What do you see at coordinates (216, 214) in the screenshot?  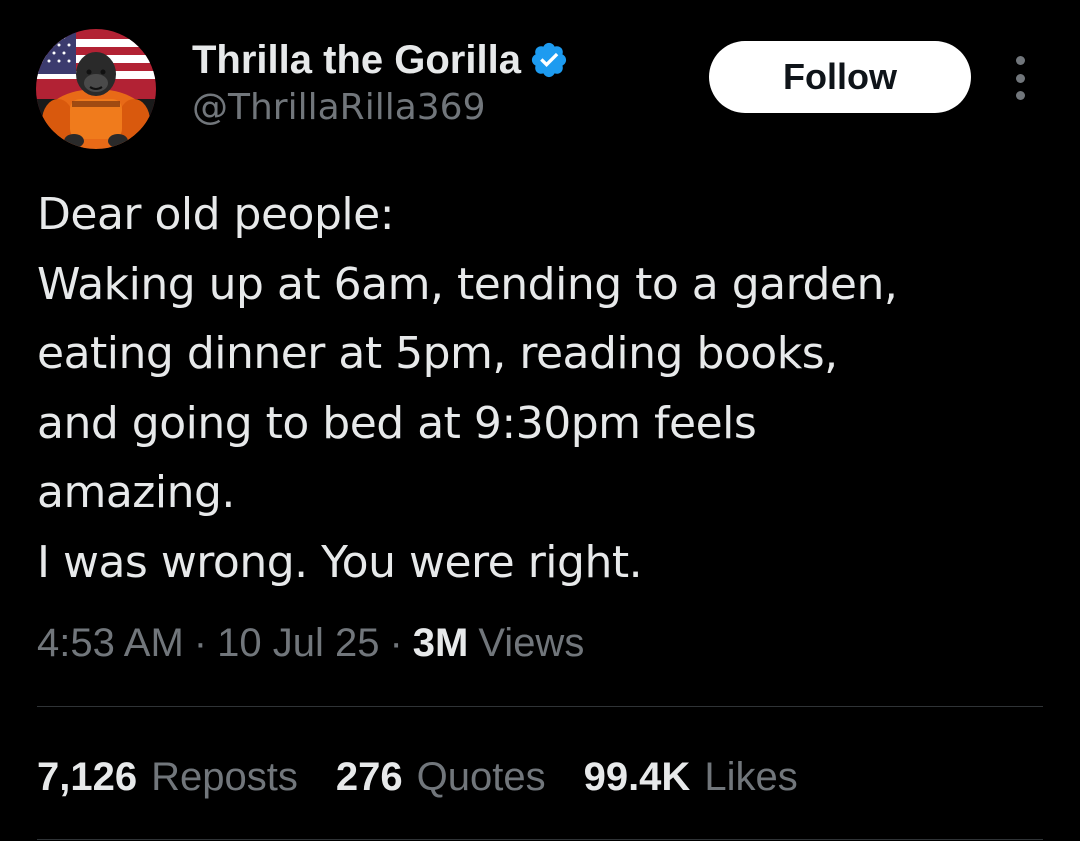 I see `tweet-line: Dear old people:` at bounding box center [216, 214].